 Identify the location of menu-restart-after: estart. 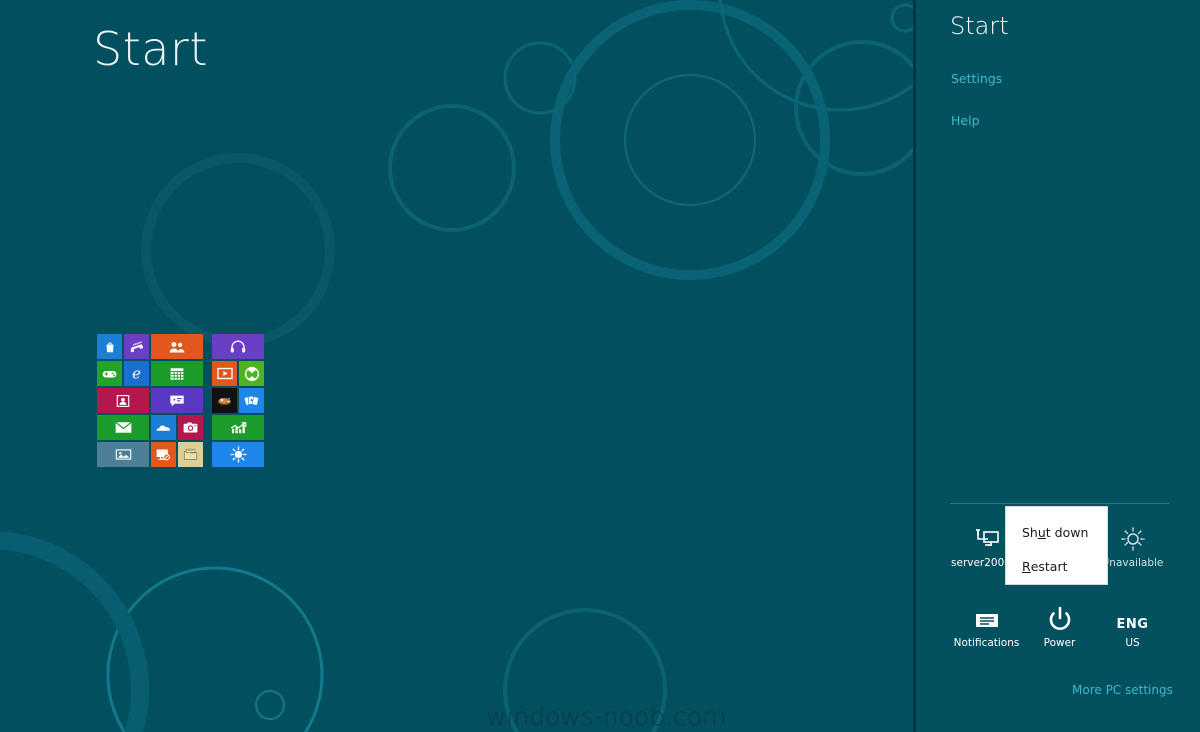
(1049, 566).